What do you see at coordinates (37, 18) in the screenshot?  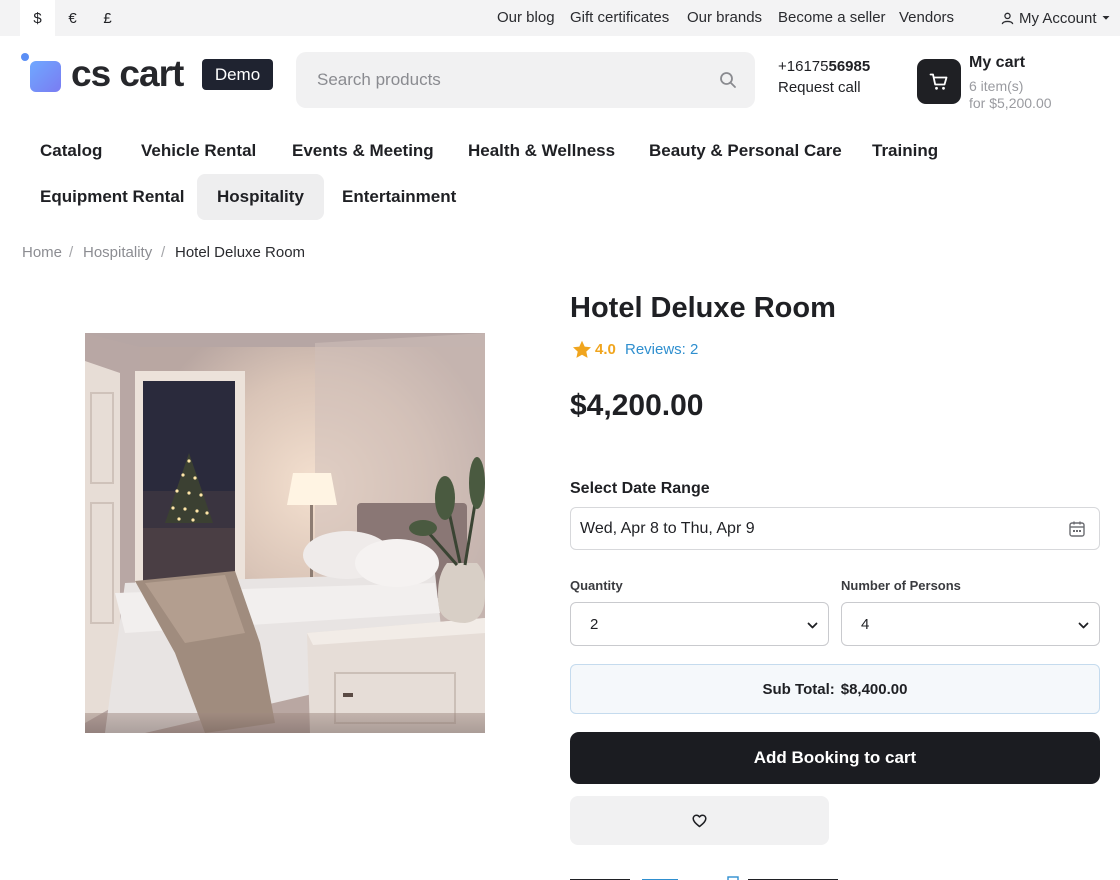 I see `currency-usd: $` at bounding box center [37, 18].